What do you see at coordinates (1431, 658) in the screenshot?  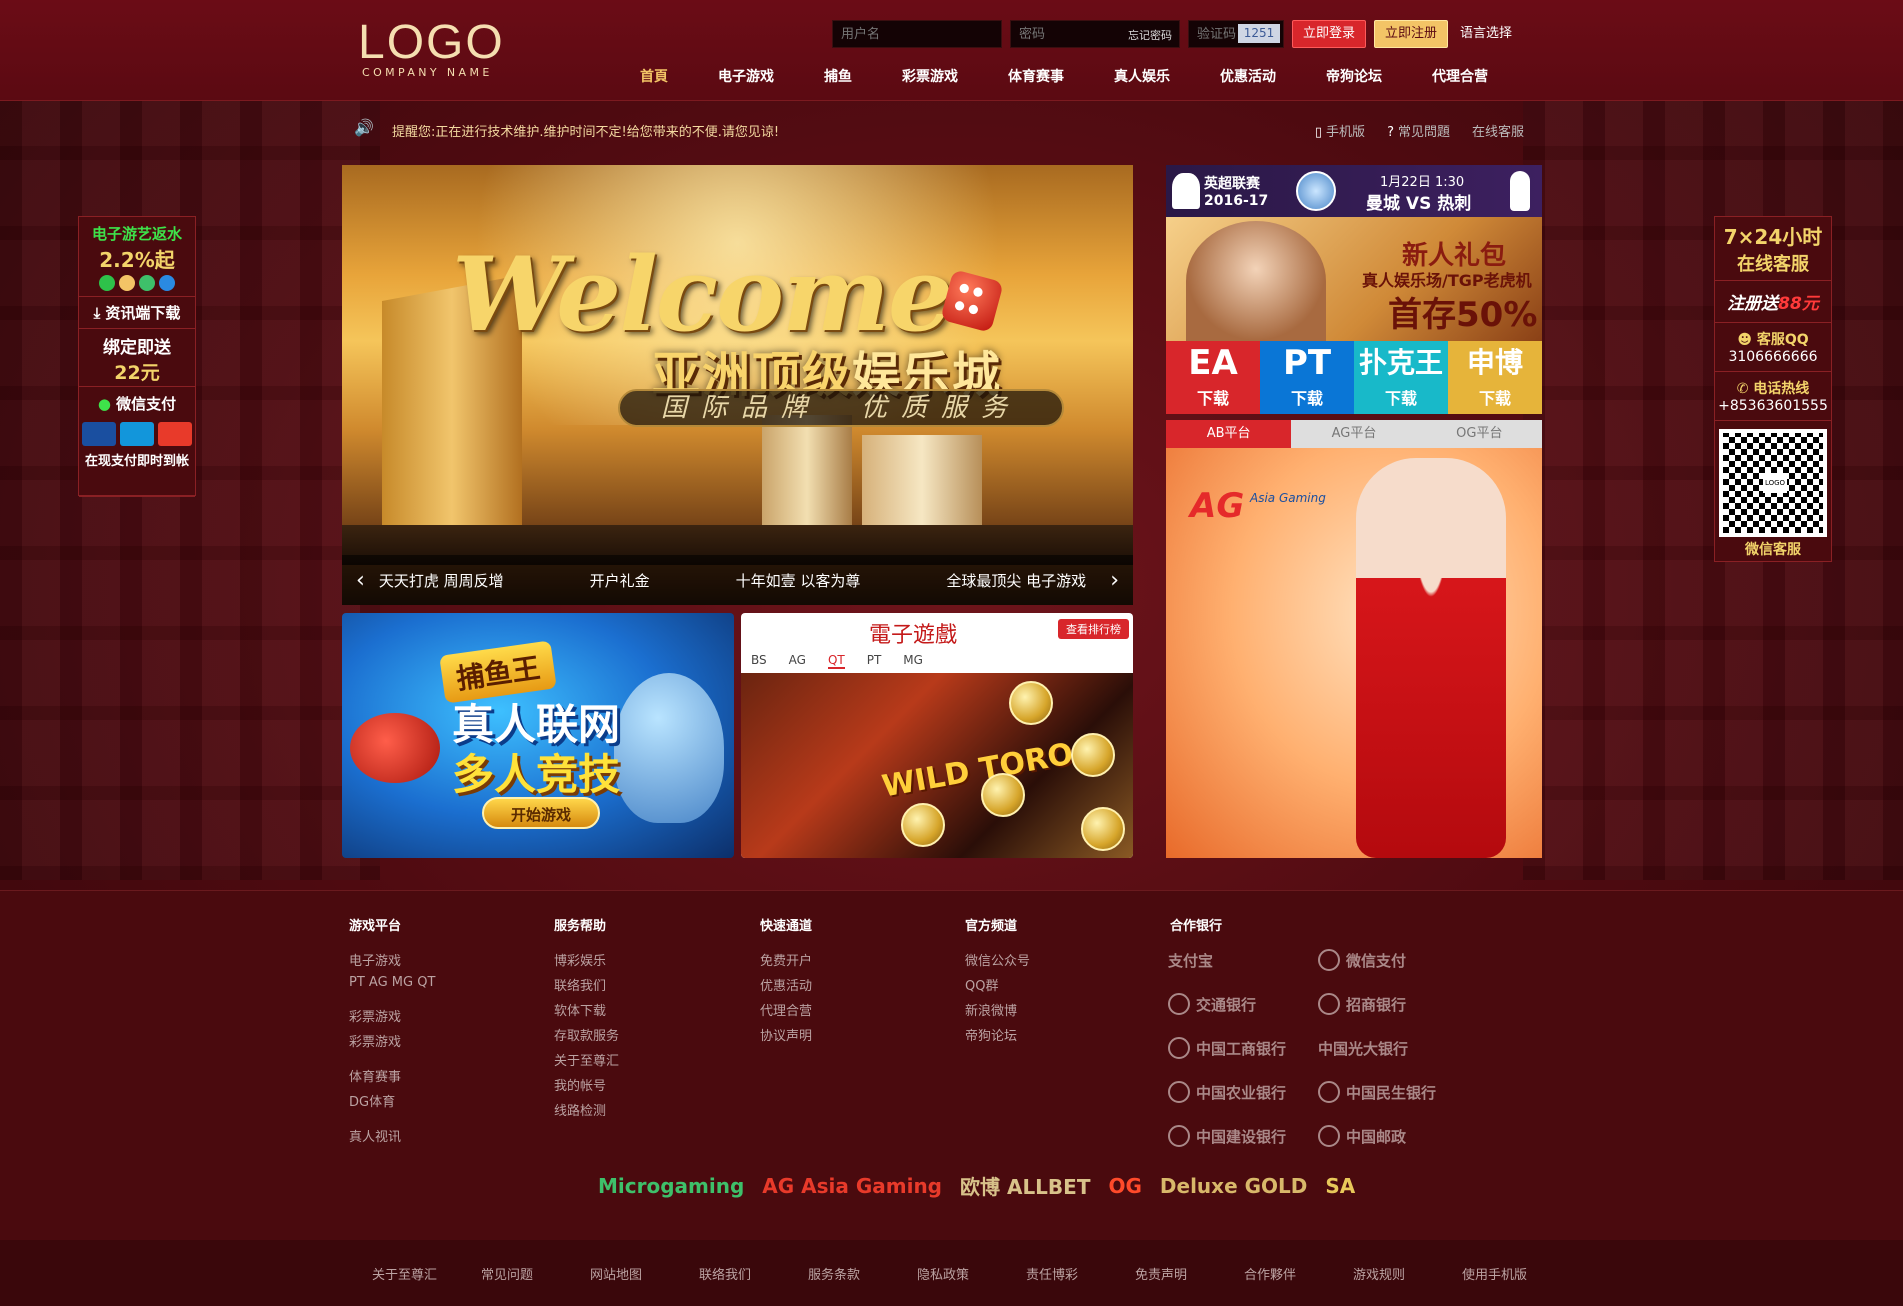 I see `dealer-model-image` at bounding box center [1431, 658].